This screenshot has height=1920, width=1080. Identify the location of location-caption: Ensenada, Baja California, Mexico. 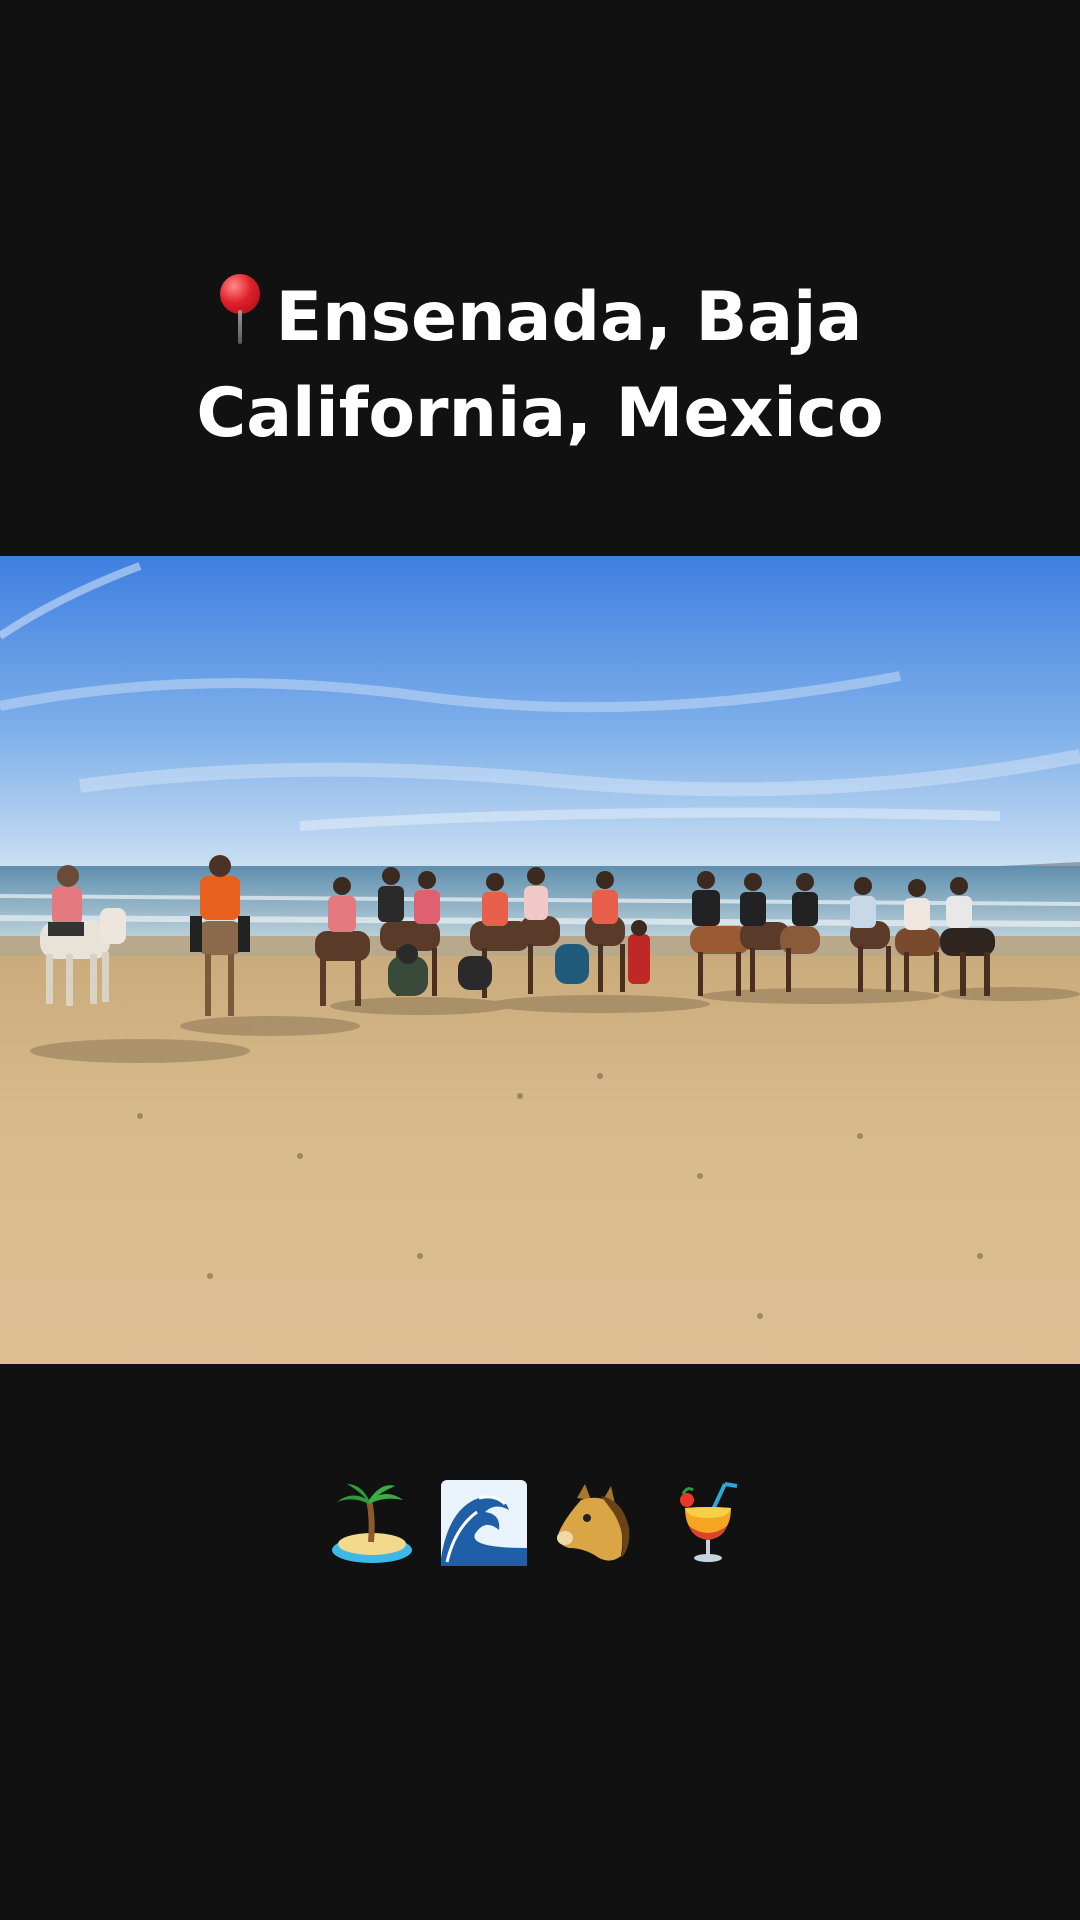
(540, 366).